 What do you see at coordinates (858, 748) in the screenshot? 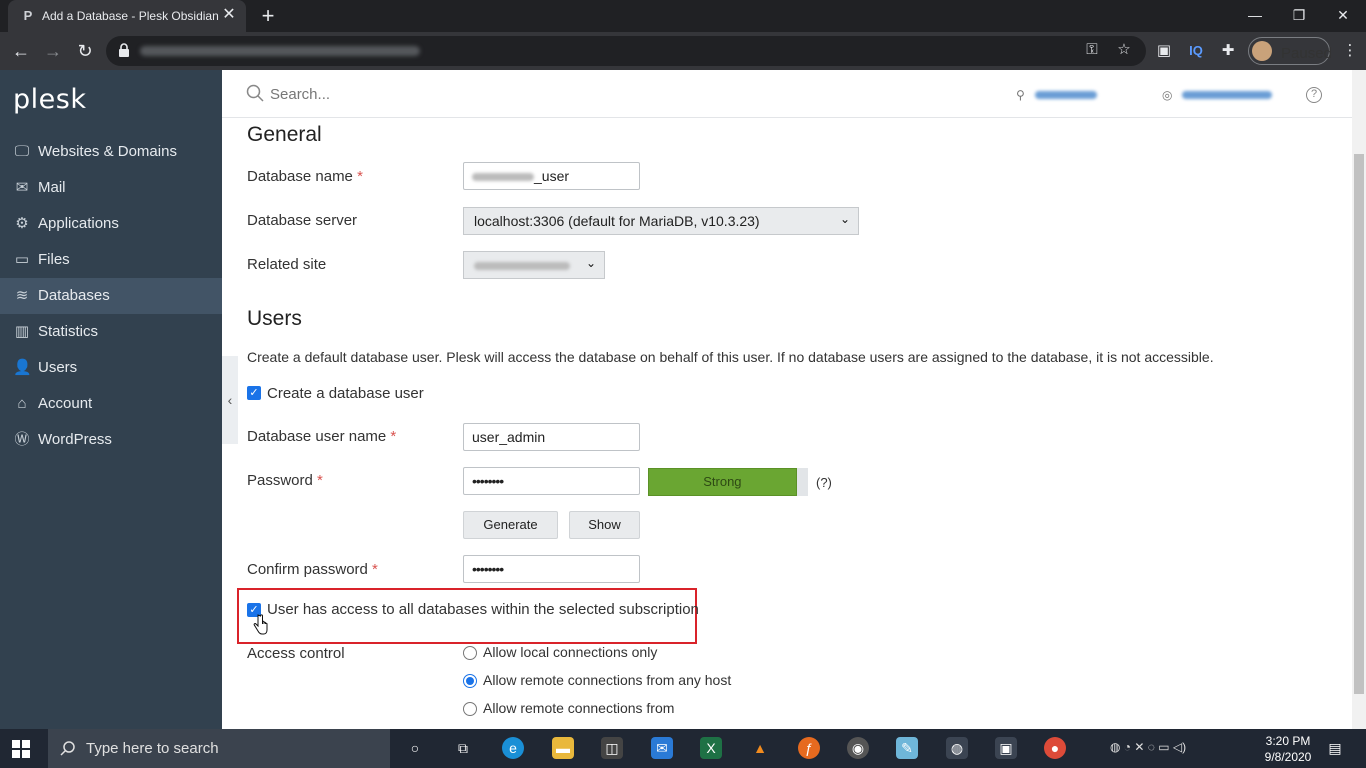
I see `media-player-icon: ◉` at bounding box center [858, 748].